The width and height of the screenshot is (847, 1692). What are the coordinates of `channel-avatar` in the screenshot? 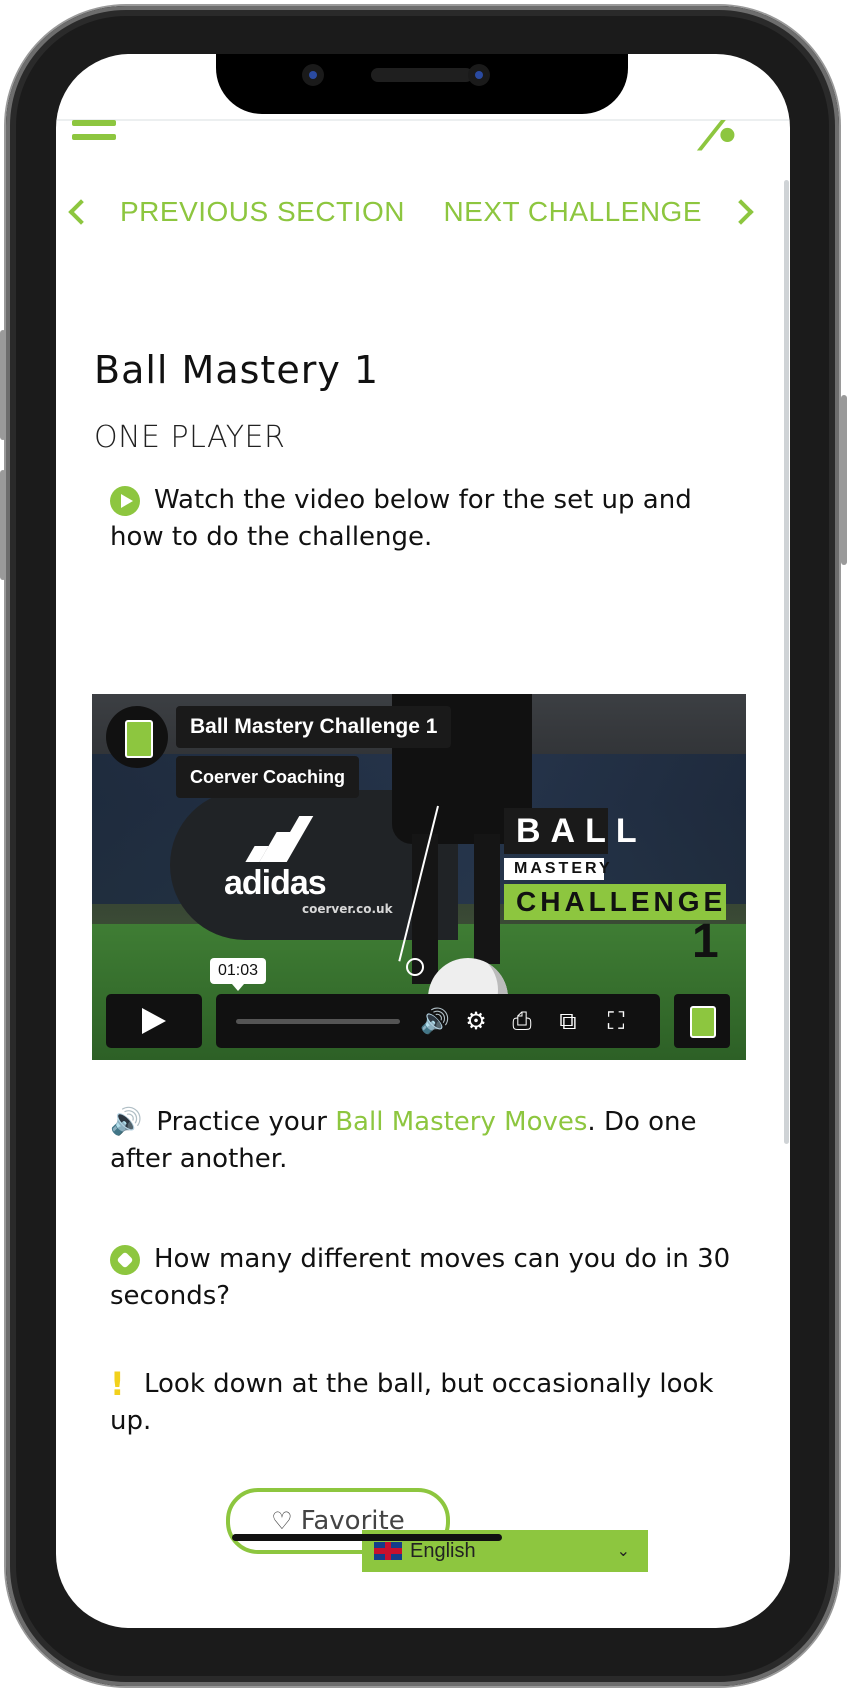 It's located at (137, 737).